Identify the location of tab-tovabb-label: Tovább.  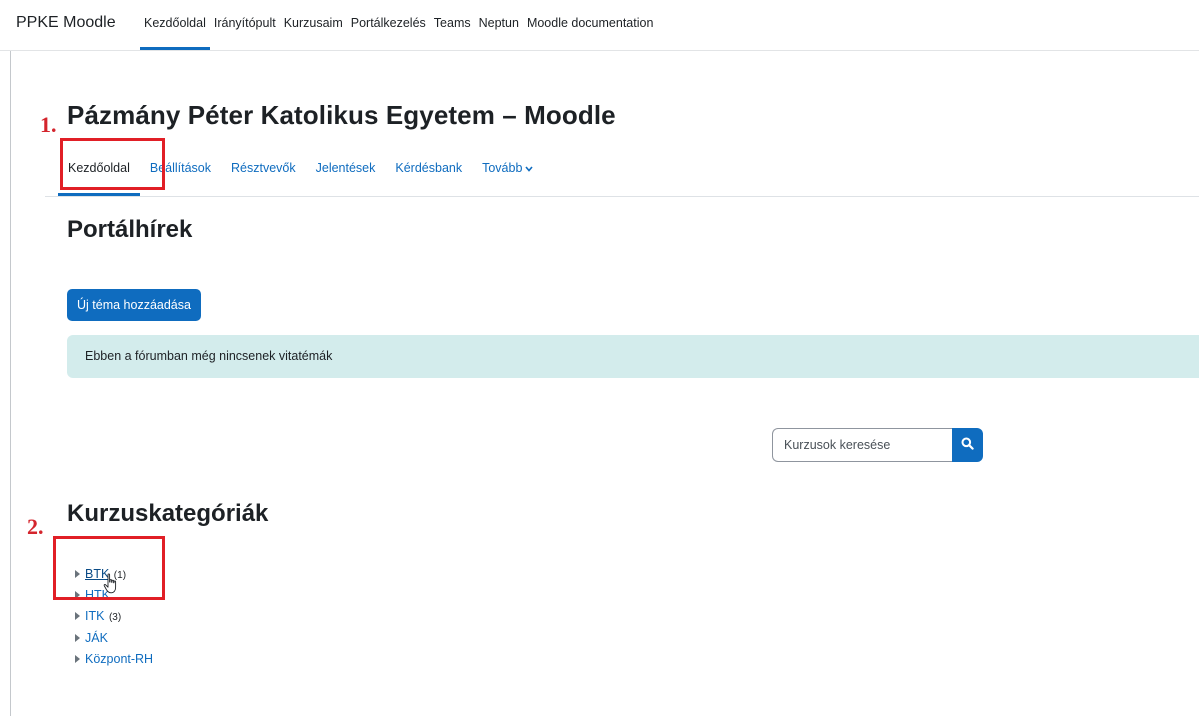
(502, 168).